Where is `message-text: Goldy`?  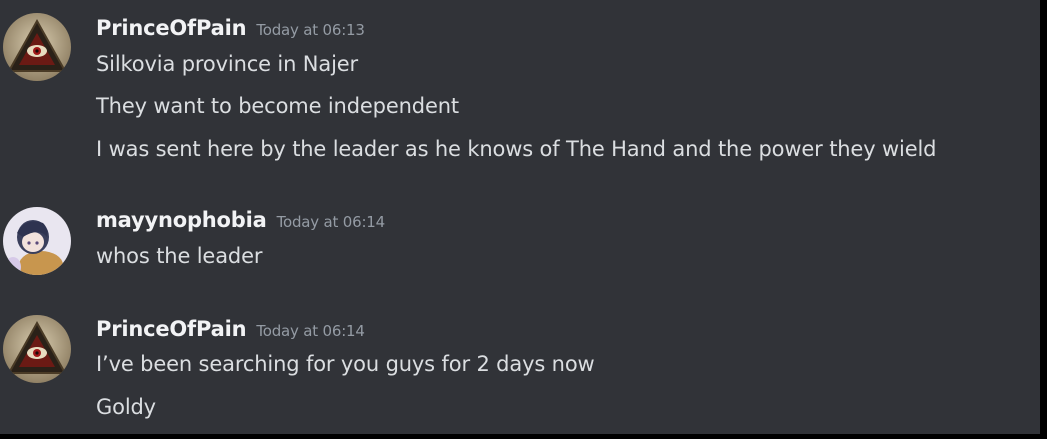
message-text: Goldy is located at coordinates (126, 407).